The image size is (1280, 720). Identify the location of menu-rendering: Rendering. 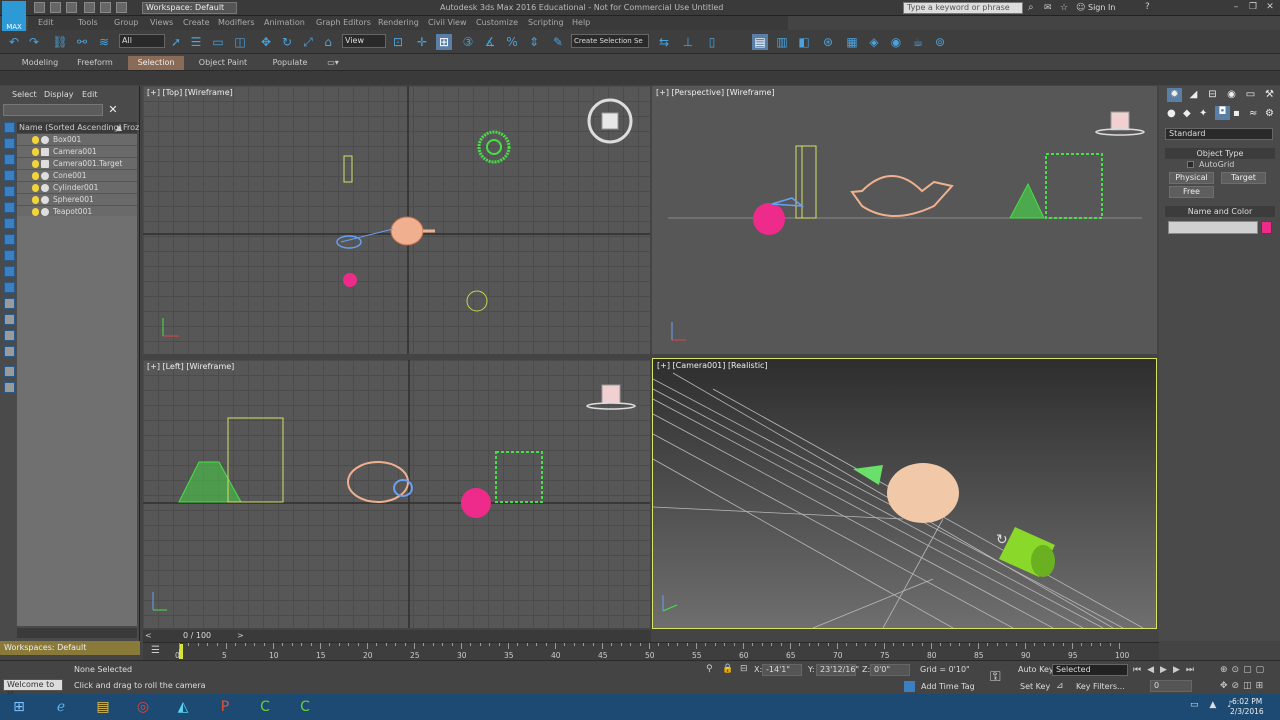
(398, 22).